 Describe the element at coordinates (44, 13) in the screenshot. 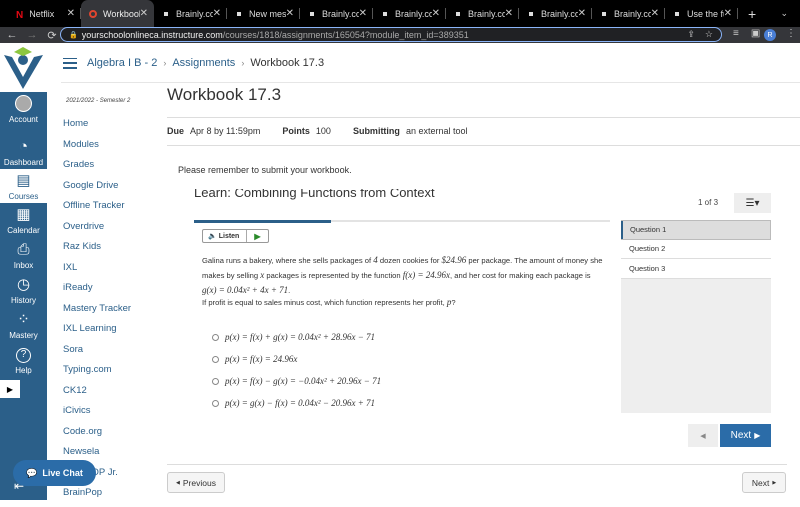

I see `browser-tab: N Netflix ✕` at that location.